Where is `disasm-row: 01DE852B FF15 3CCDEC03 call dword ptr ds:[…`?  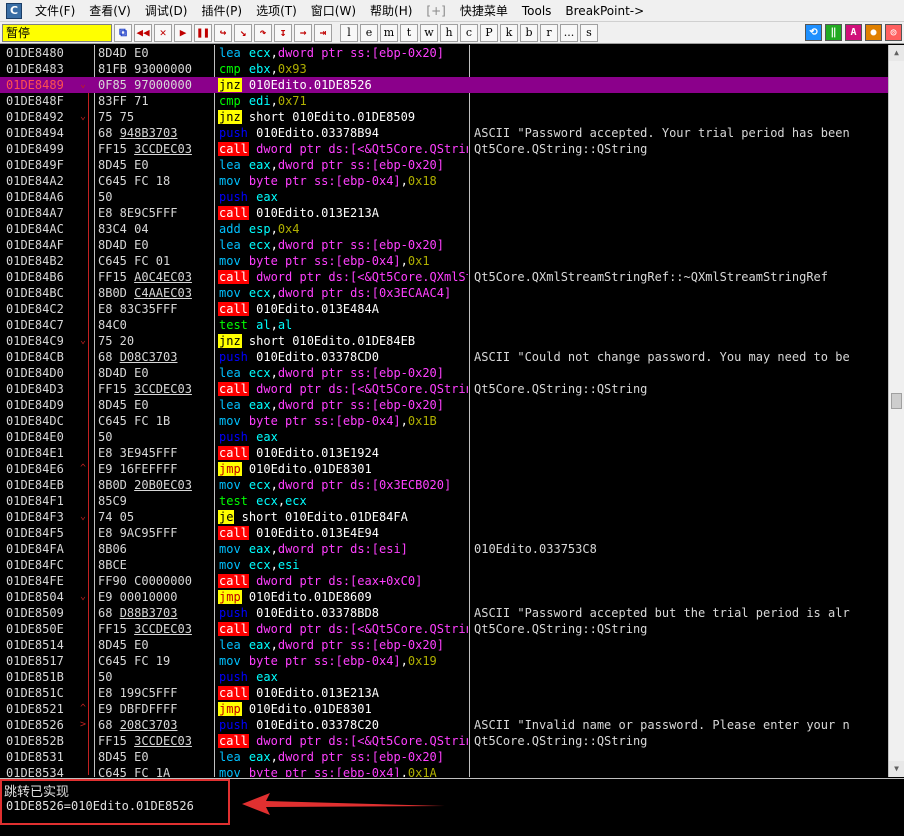
disasm-row: 01DE852B FF15 3CCDEC03 call dword ptr ds:[… is located at coordinates (444, 741).